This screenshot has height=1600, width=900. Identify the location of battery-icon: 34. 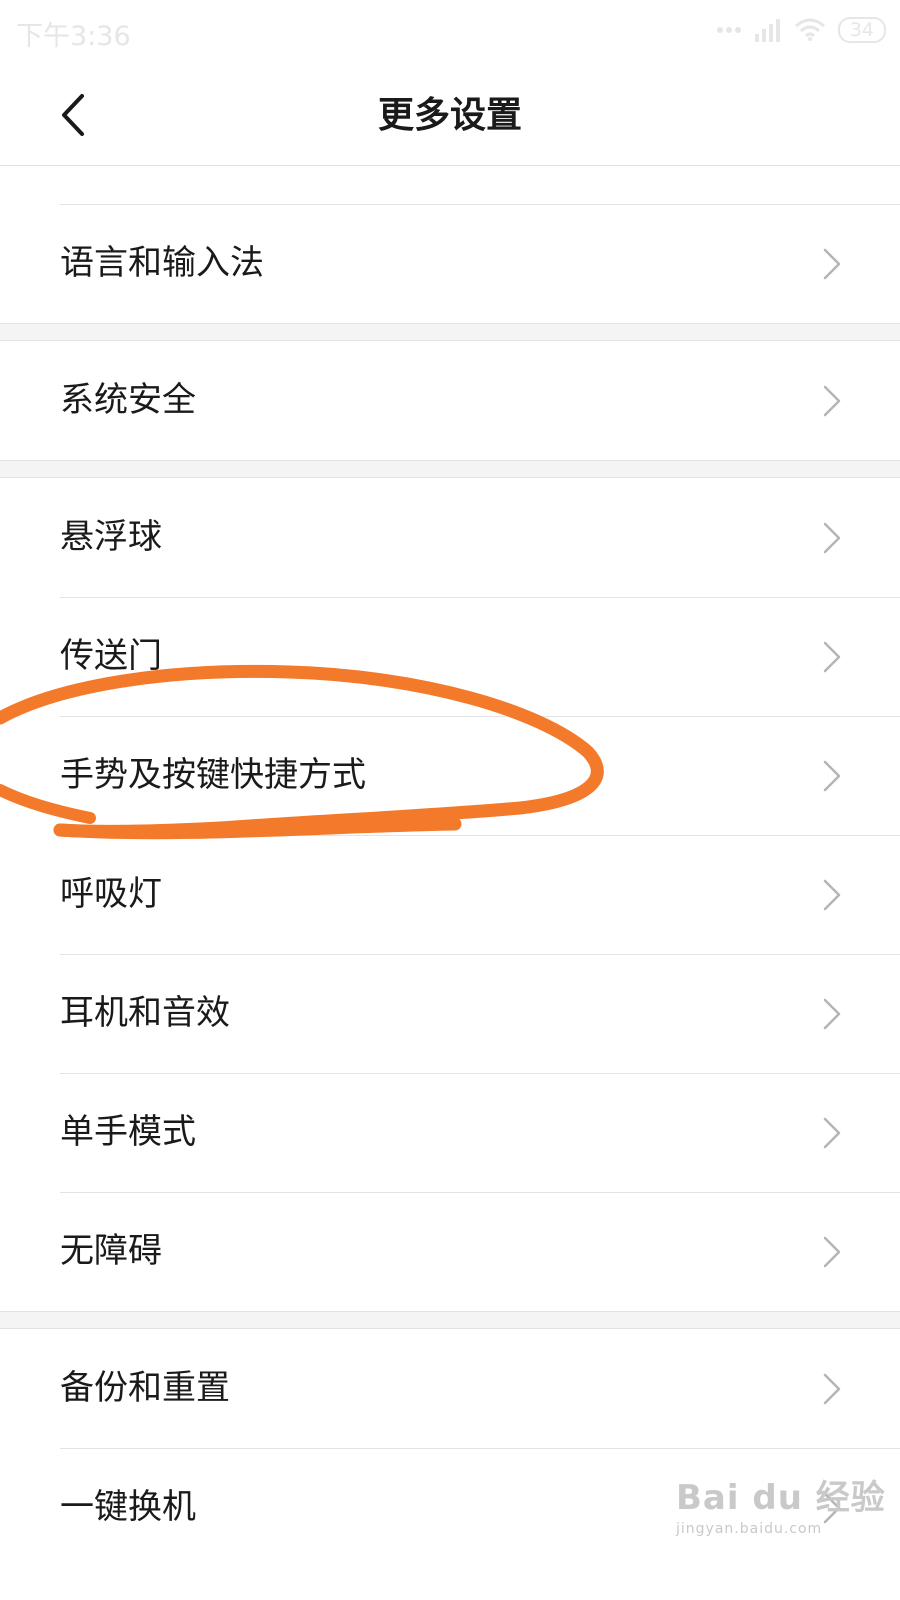
(861, 30).